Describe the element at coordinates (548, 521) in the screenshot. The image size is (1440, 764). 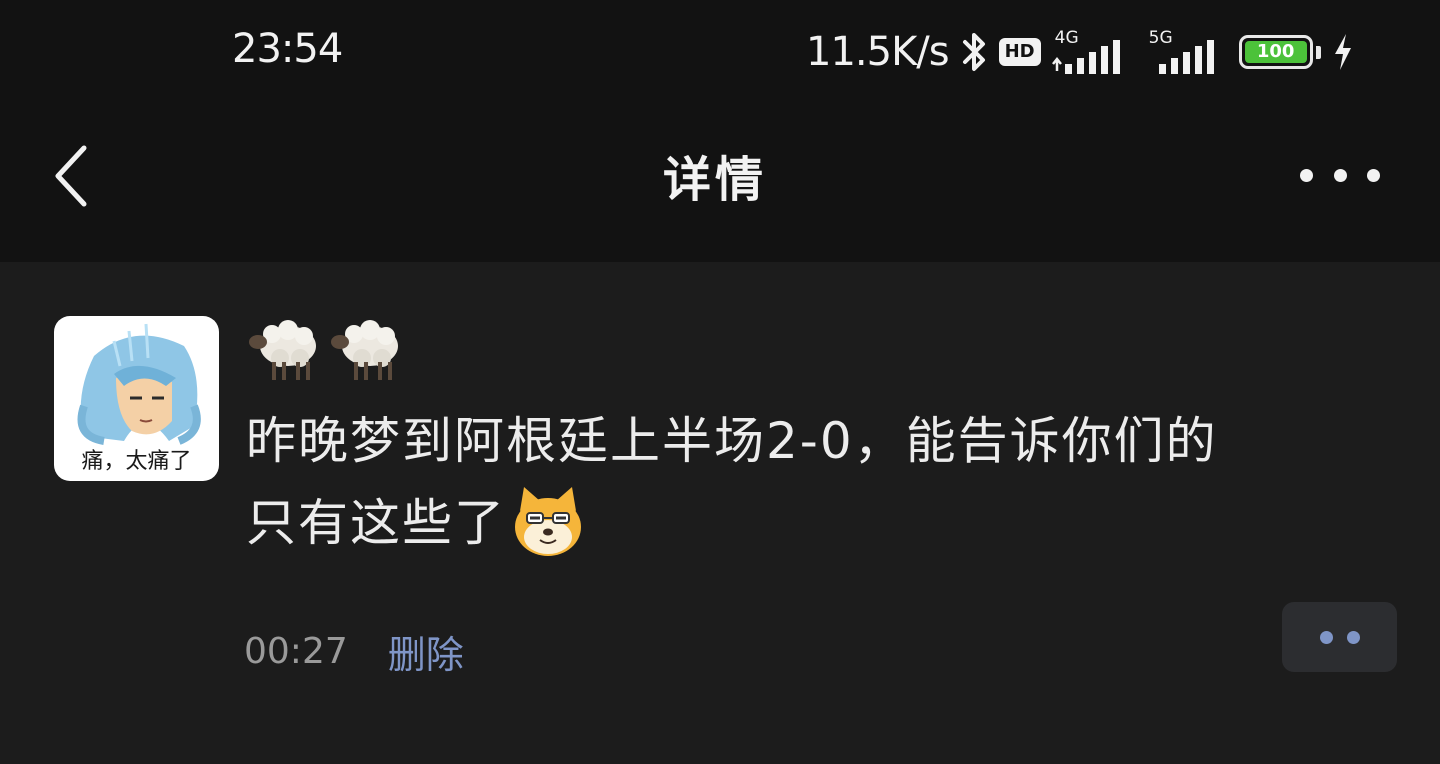
I see `doge-emoji` at that location.